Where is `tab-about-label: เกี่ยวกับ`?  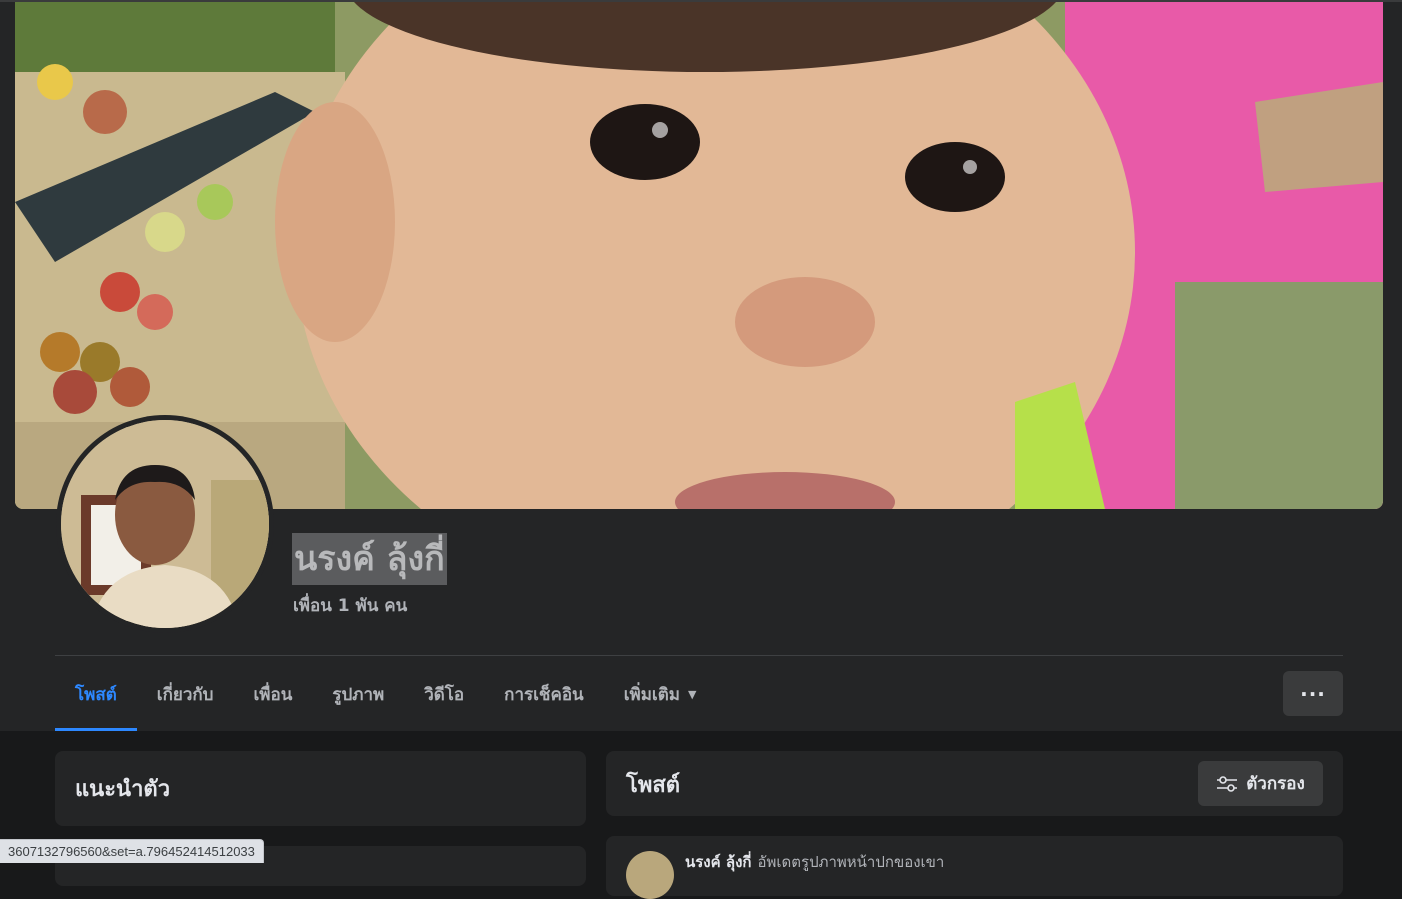
tab-about-label: เกี่ยวกับ is located at coordinates (185, 694).